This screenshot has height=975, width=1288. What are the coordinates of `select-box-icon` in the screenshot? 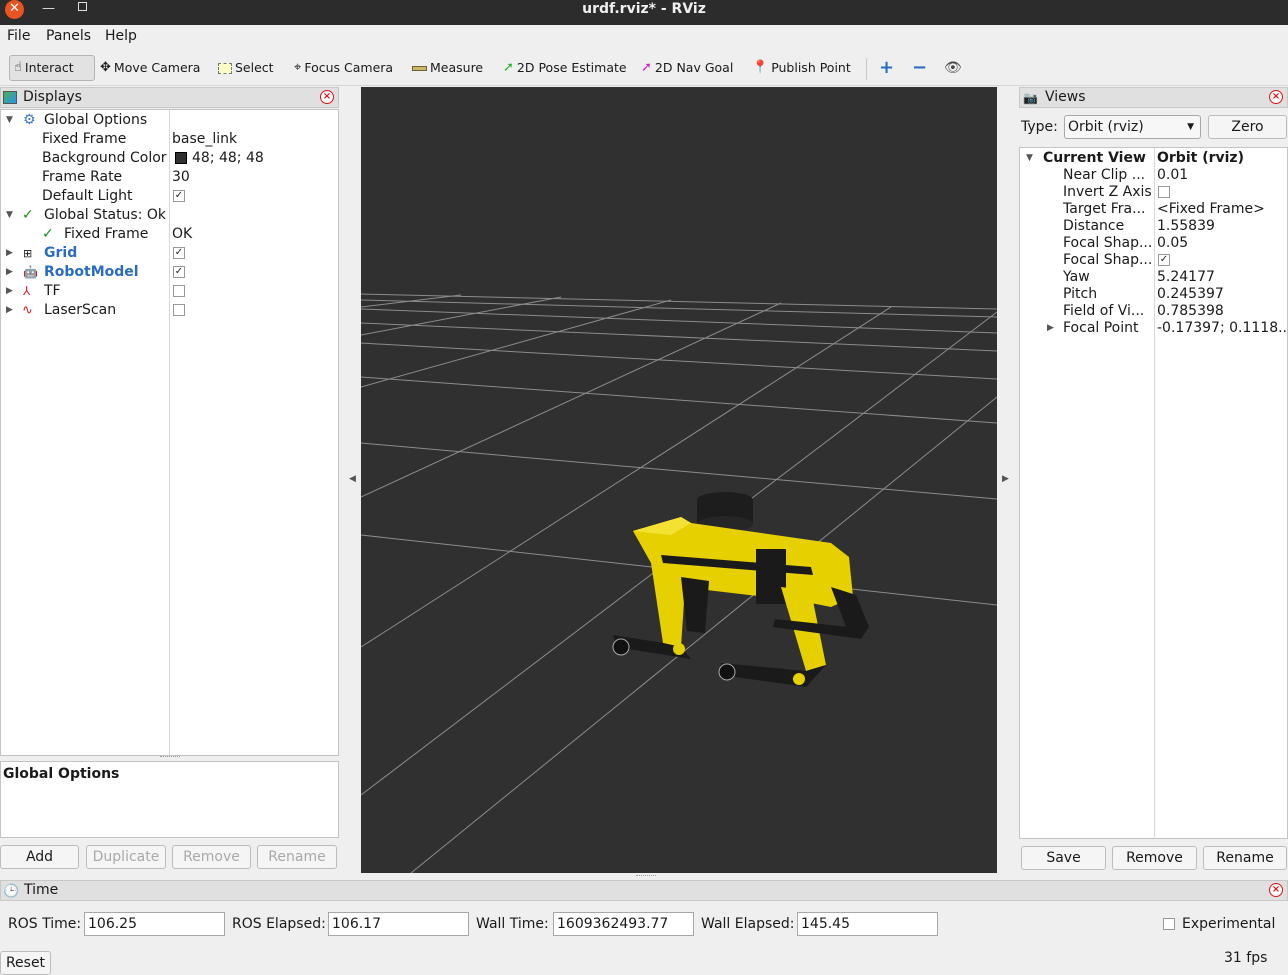 It's located at (225, 68).